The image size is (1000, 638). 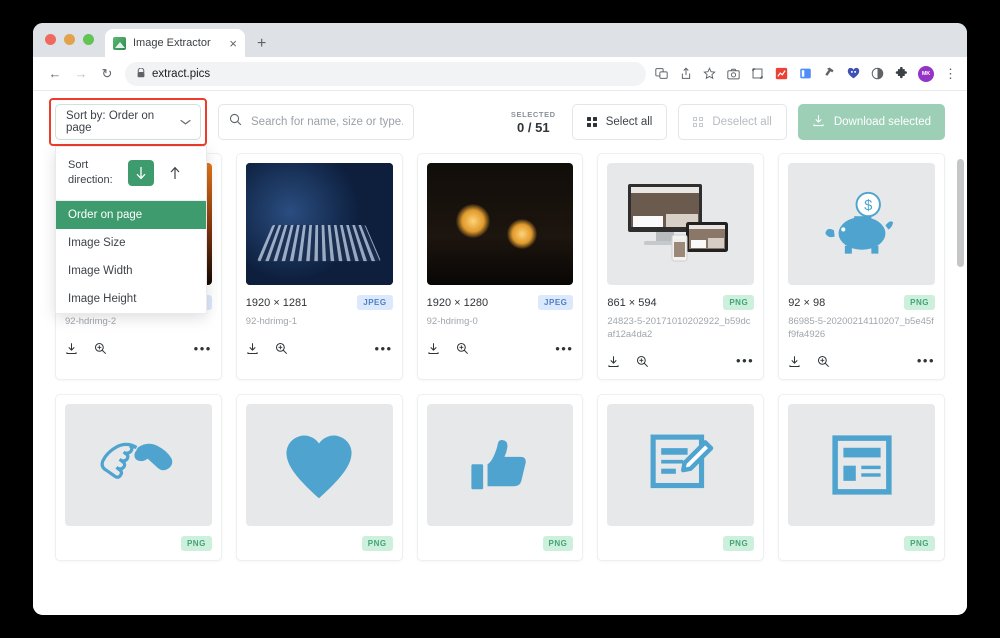 I want to click on close-window-button, so click(x=50, y=39).